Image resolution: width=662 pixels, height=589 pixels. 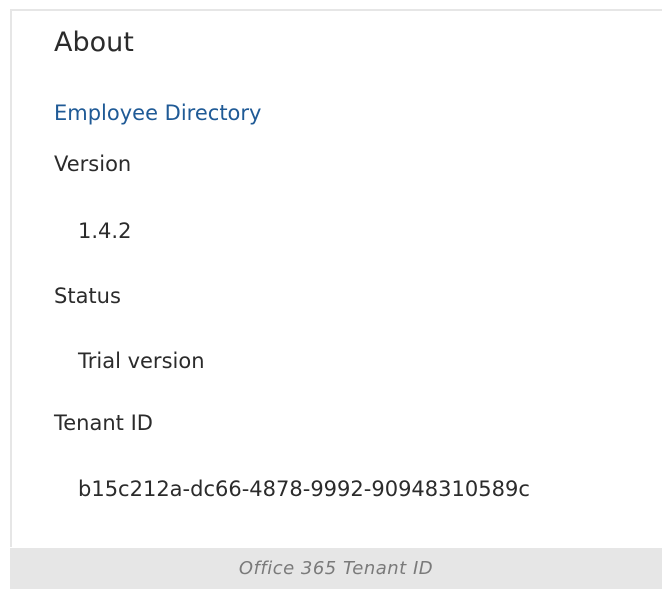 I want to click on about-heading: About, so click(x=94, y=42).